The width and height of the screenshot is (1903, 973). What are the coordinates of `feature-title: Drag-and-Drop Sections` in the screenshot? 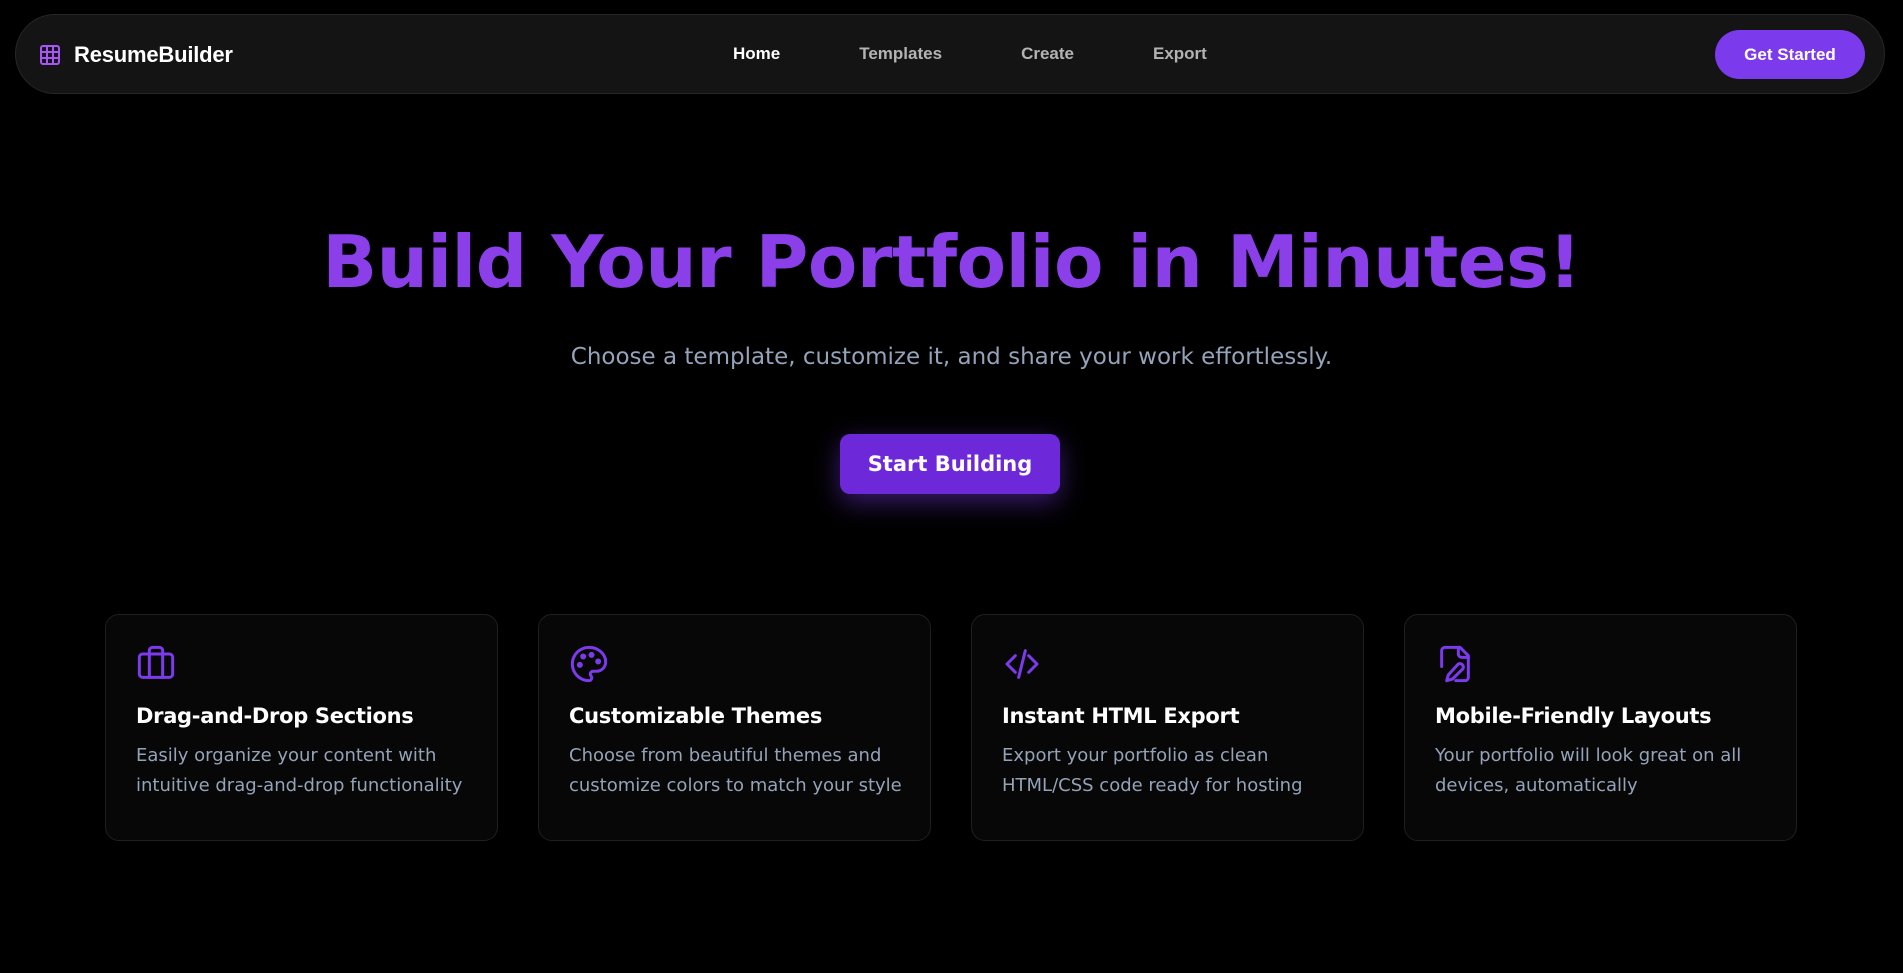 It's located at (275, 716).